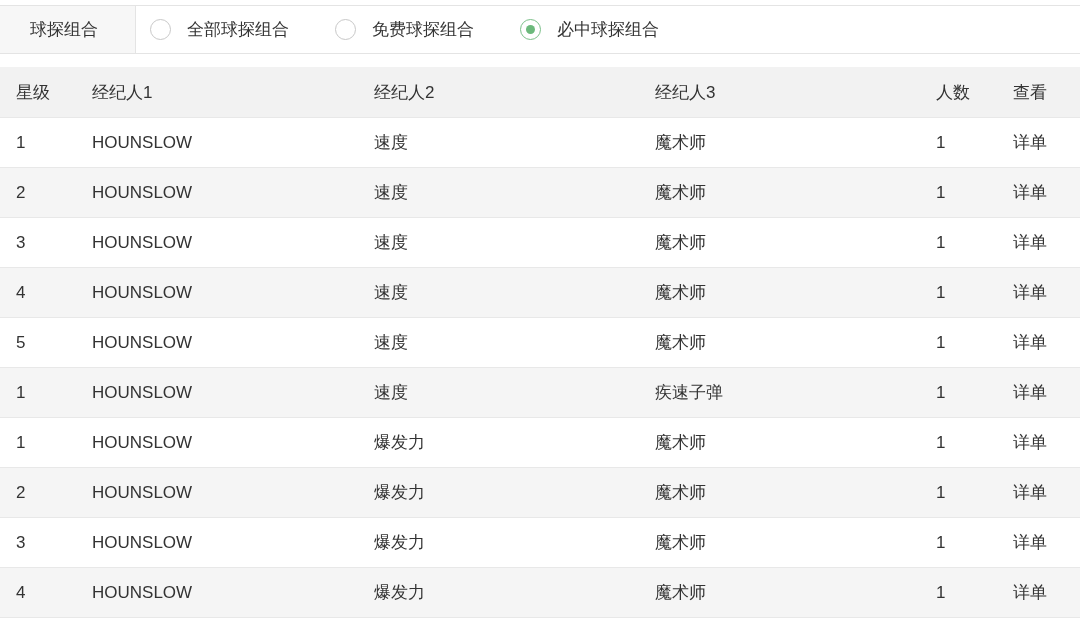 Image resolution: width=1080 pixels, height=622 pixels. What do you see at coordinates (1030, 92) in the screenshot?
I see `column-header: 查看` at bounding box center [1030, 92].